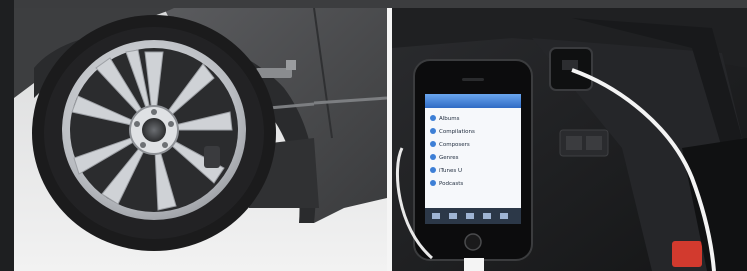 The width and height of the screenshot is (747, 271). What do you see at coordinates (449, 119) in the screenshot?
I see `menu-item-label: Albums` at bounding box center [449, 119].